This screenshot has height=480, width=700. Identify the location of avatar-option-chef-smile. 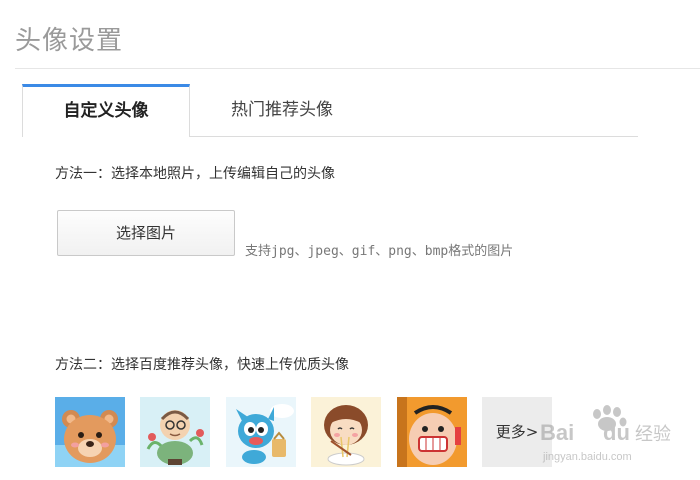
(432, 432).